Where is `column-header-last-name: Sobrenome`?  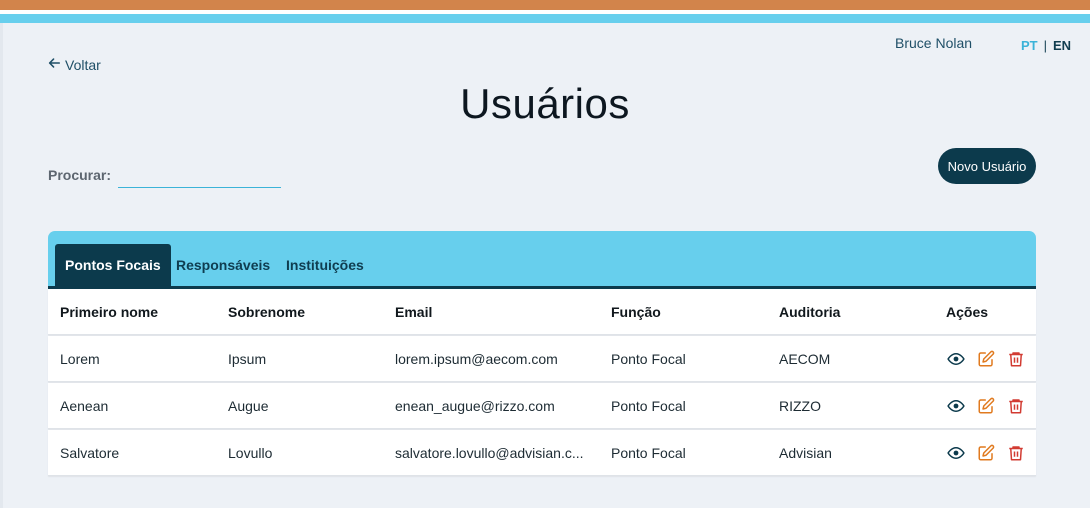 column-header-last-name: Sobrenome is located at coordinates (267, 312).